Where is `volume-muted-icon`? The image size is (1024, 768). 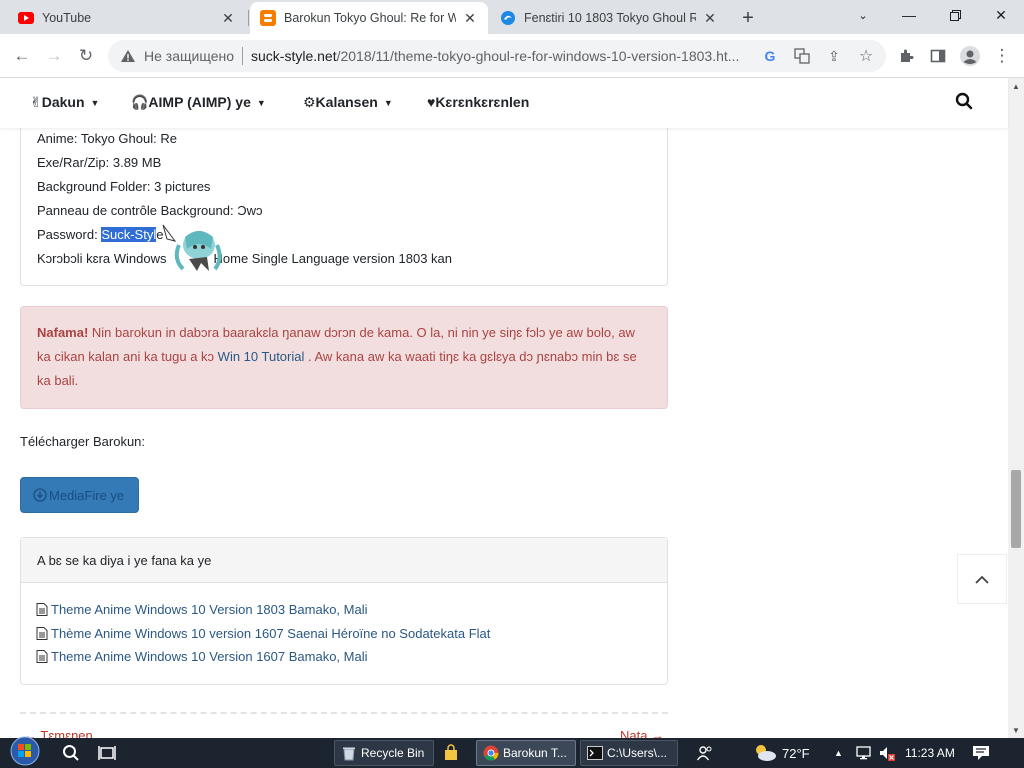 volume-muted-icon is located at coordinates (887, 753).